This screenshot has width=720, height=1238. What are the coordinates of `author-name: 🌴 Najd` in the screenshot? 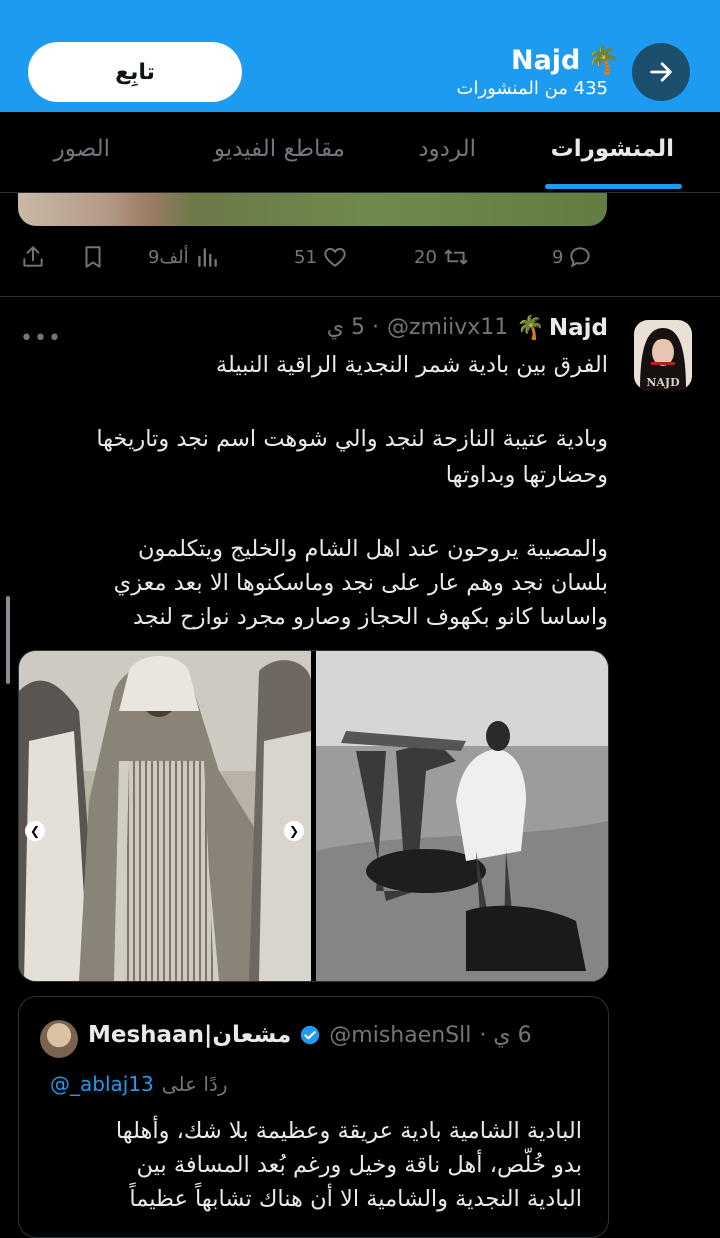 It's located at (562, 328).